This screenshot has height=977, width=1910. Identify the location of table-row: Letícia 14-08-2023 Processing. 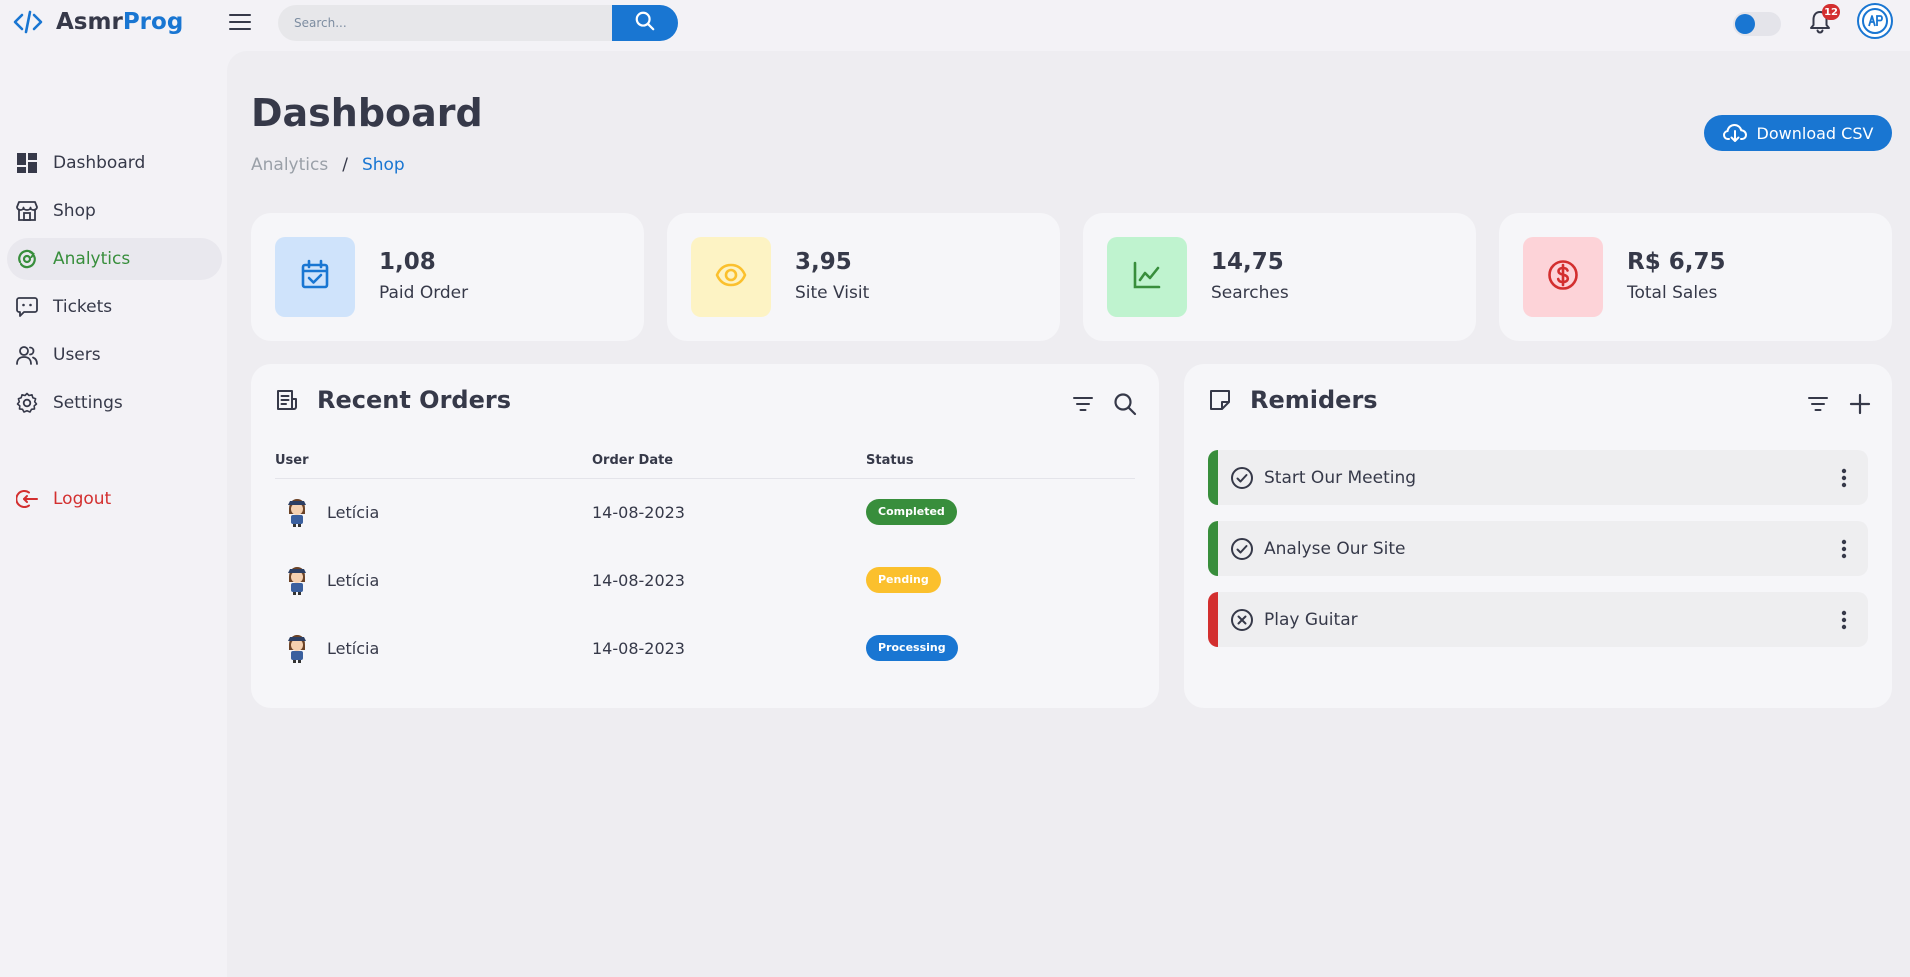
(705, 648).